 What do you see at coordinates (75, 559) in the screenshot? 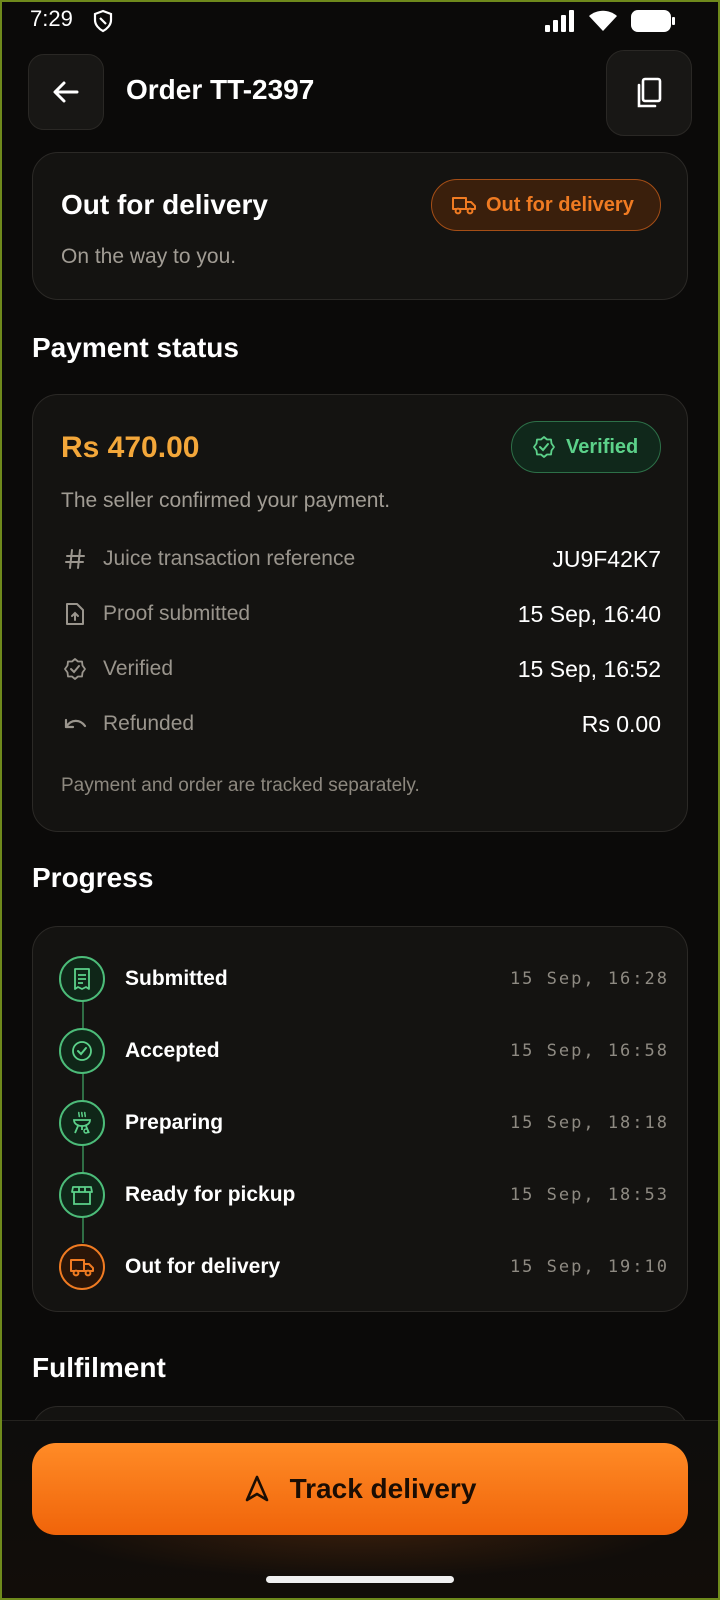
I see `hash-icon` at bounding box center [75, 559].